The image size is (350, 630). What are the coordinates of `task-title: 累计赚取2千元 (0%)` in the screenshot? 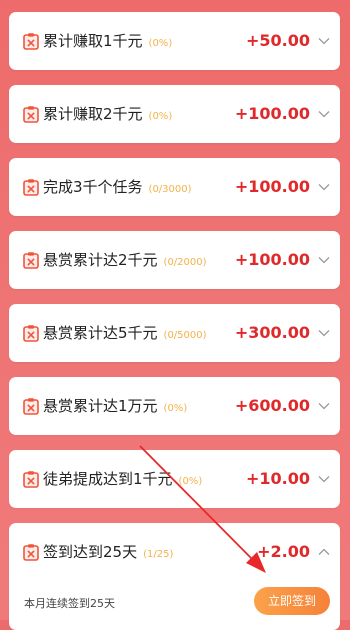 It's located at (107, 114).